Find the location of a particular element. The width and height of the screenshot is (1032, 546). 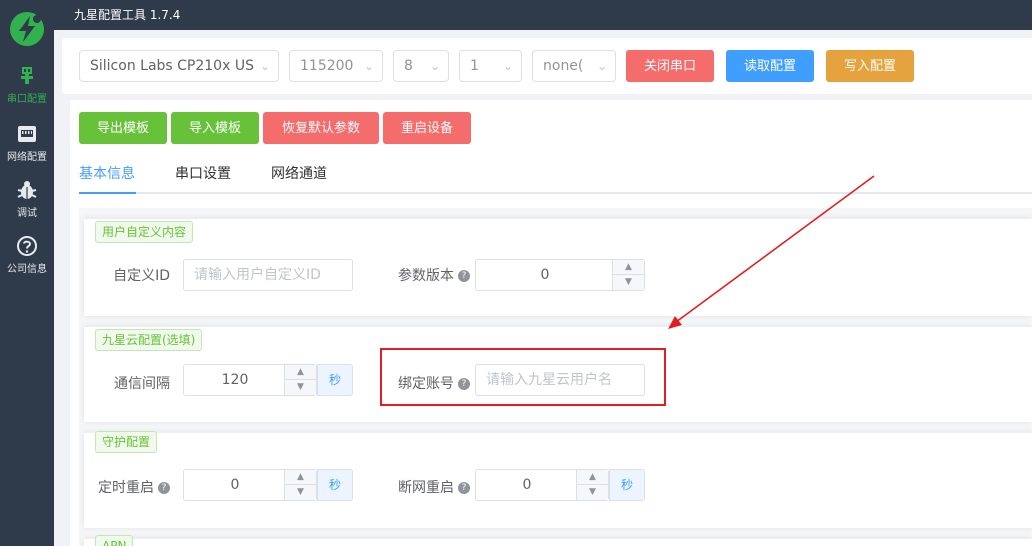

custom-id-input: 请输入用户自定义ID is located at coordinates (268, 275).